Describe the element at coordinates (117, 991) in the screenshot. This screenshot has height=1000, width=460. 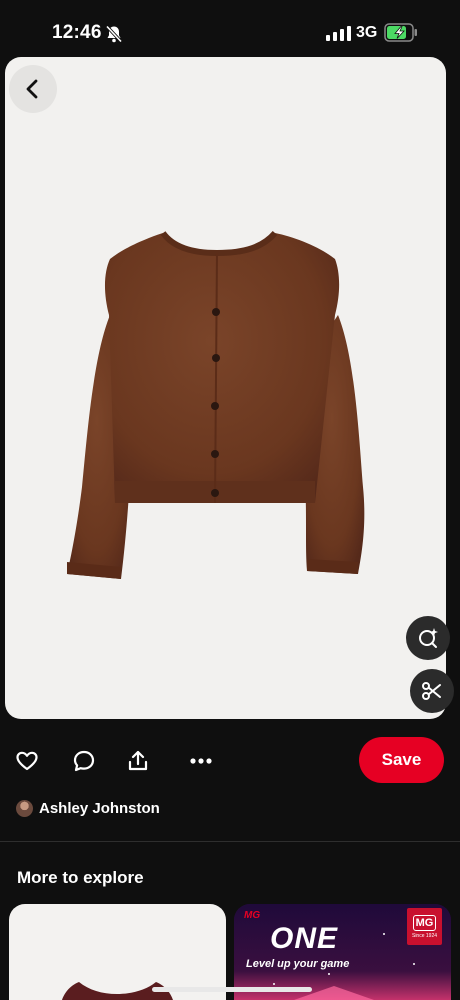
I see `pin-thumbnail` at that location.